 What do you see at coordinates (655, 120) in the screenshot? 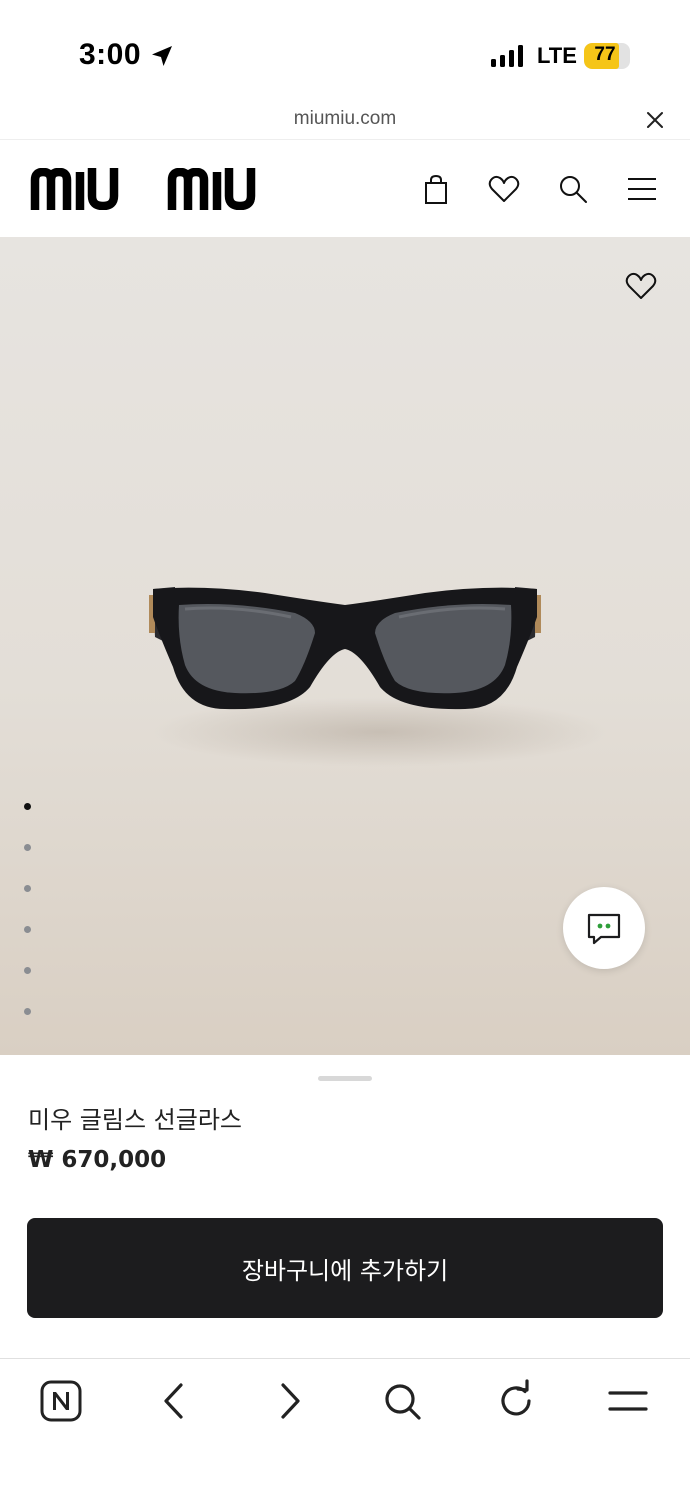
I see `close-icon` at bounding box center [655, 120].